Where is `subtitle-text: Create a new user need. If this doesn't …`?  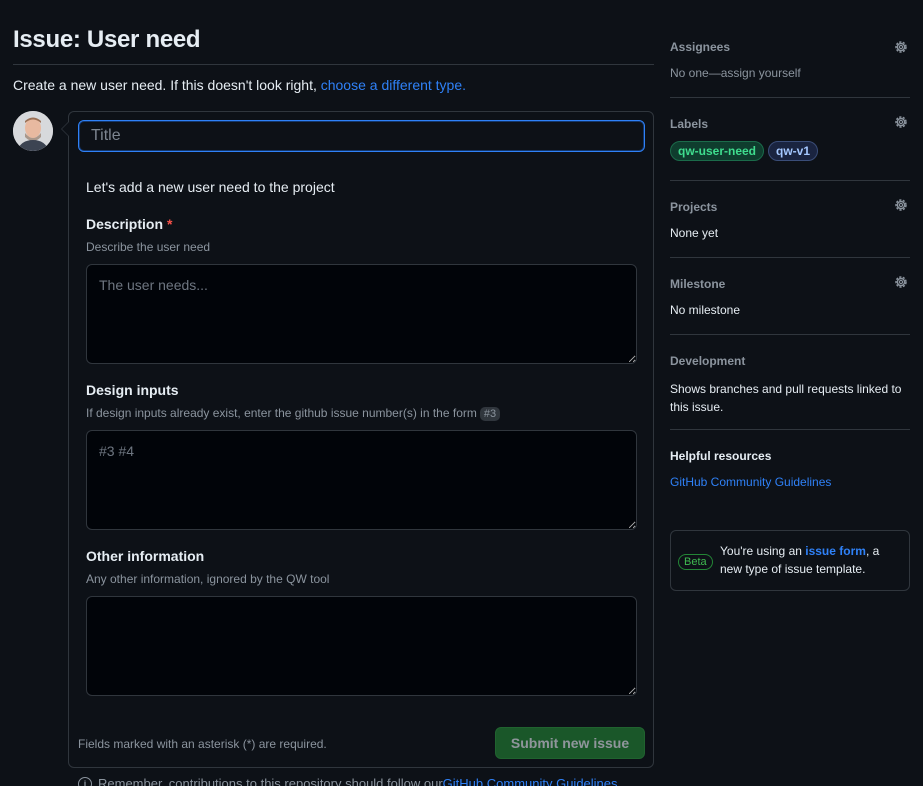
subtitle-text: Create a new user need. If this doesn't … is located at coordinates (167, 85).